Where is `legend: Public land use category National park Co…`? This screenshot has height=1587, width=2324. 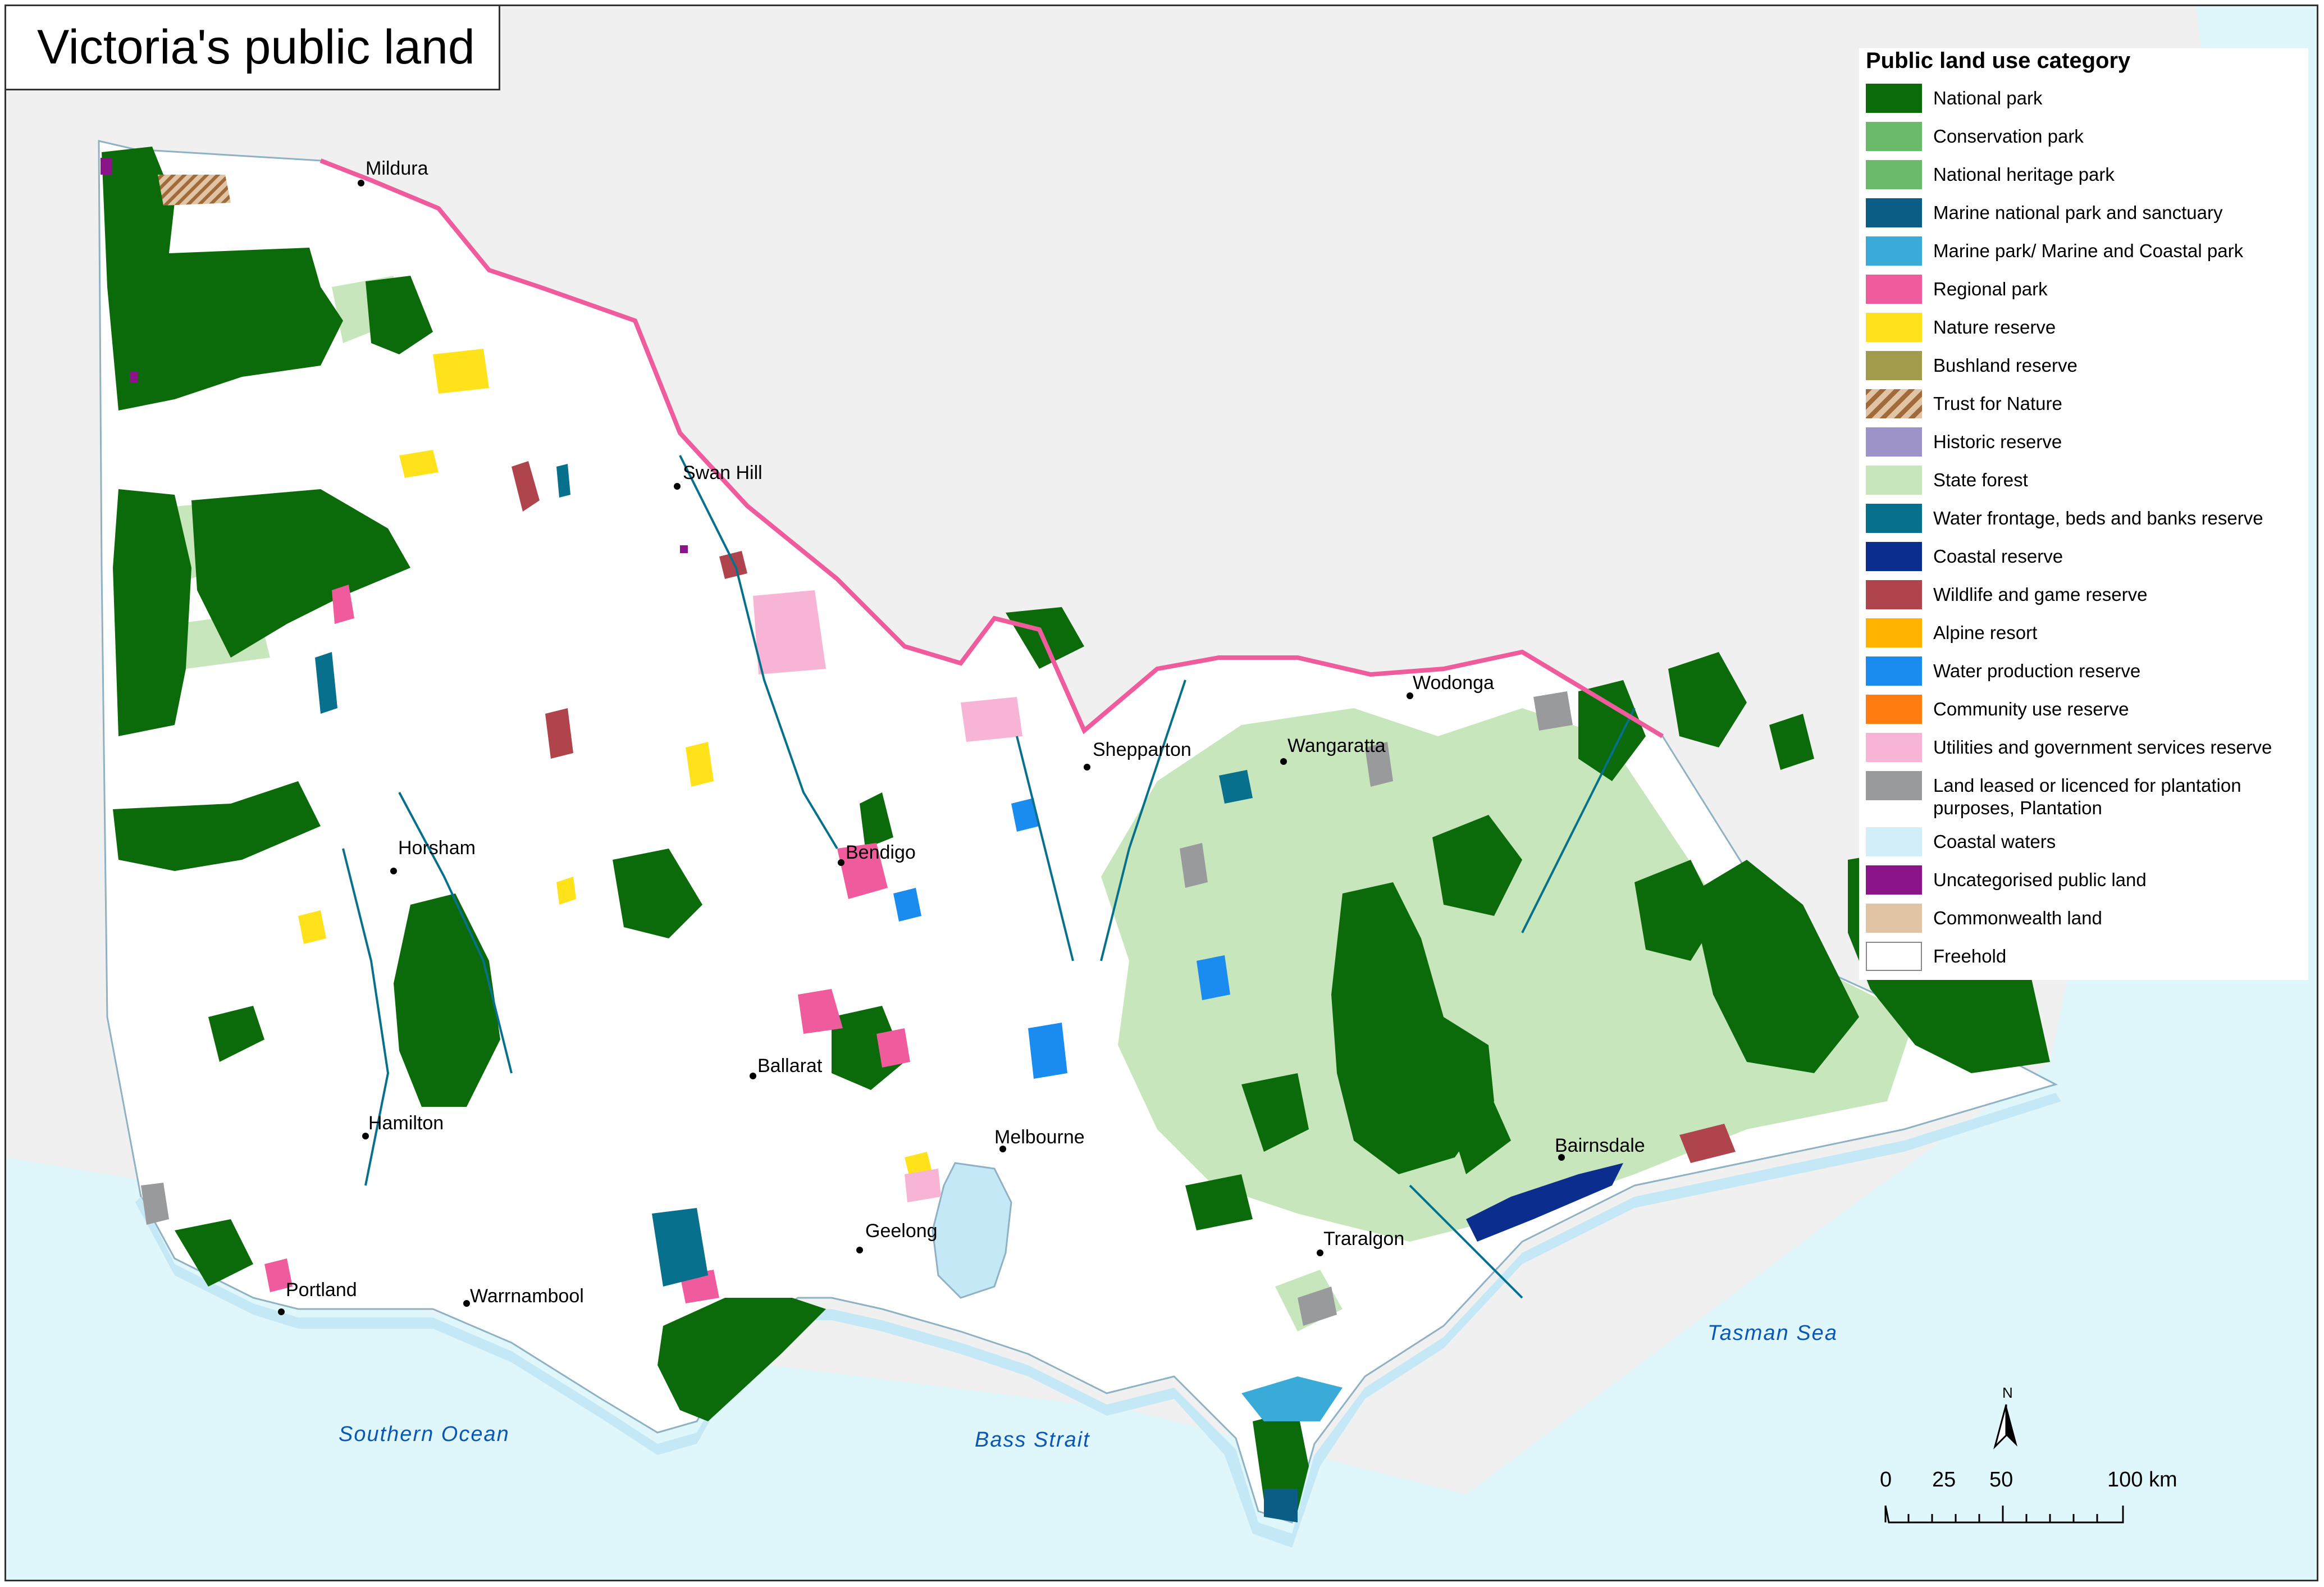
legend: Public land use category National park Co… is located at coordinates (2083, 514).